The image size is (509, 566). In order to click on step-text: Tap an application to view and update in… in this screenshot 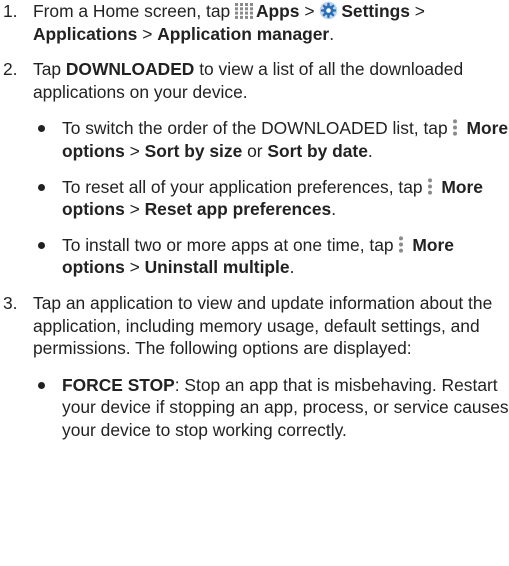, I will do `click(263, 325)`.